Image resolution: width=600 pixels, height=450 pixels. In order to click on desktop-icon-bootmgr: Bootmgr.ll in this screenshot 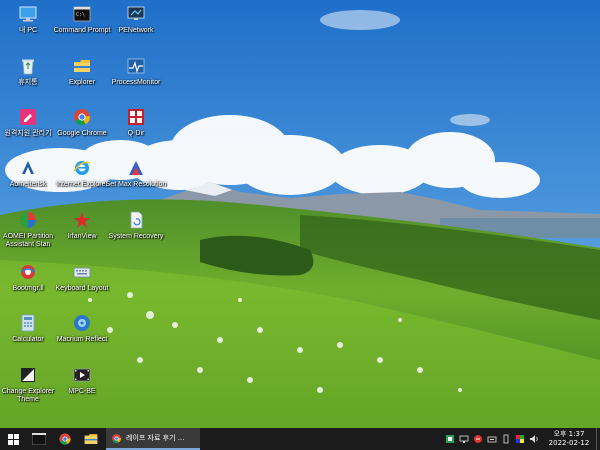, I will do `click(28, 277)`.